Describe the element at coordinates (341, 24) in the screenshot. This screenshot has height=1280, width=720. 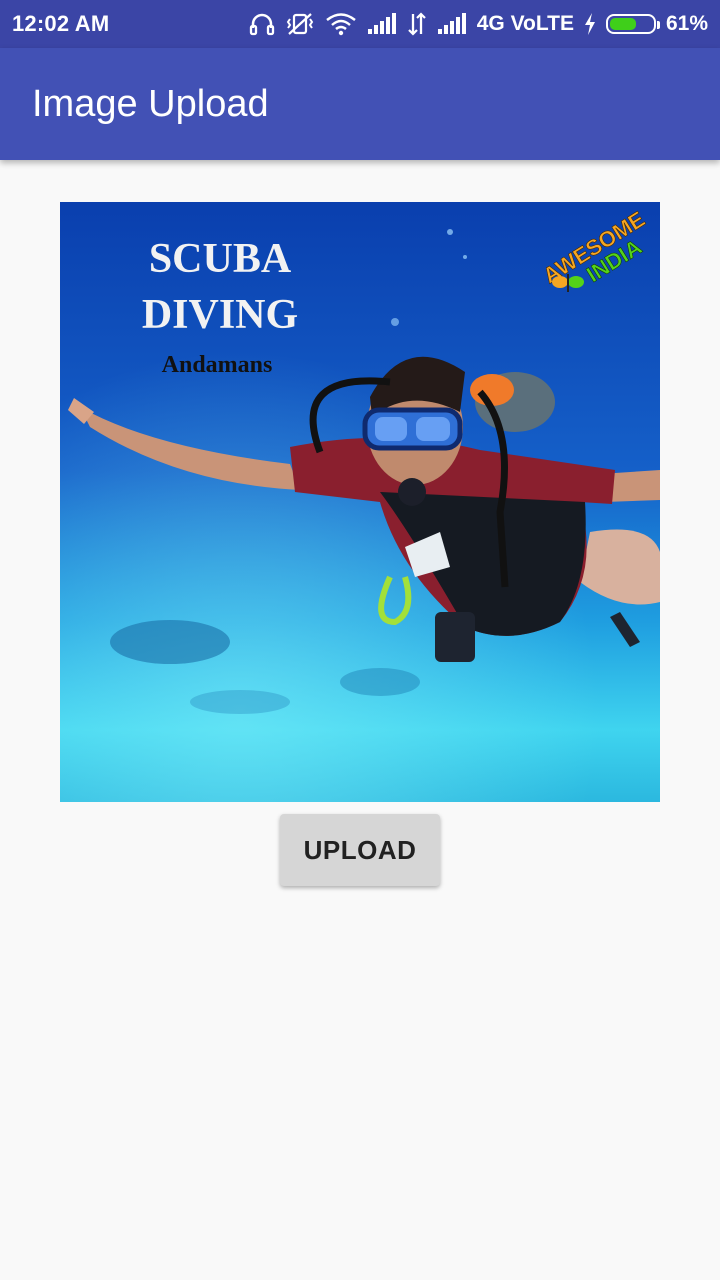
I see `wifi-icon` at that location.